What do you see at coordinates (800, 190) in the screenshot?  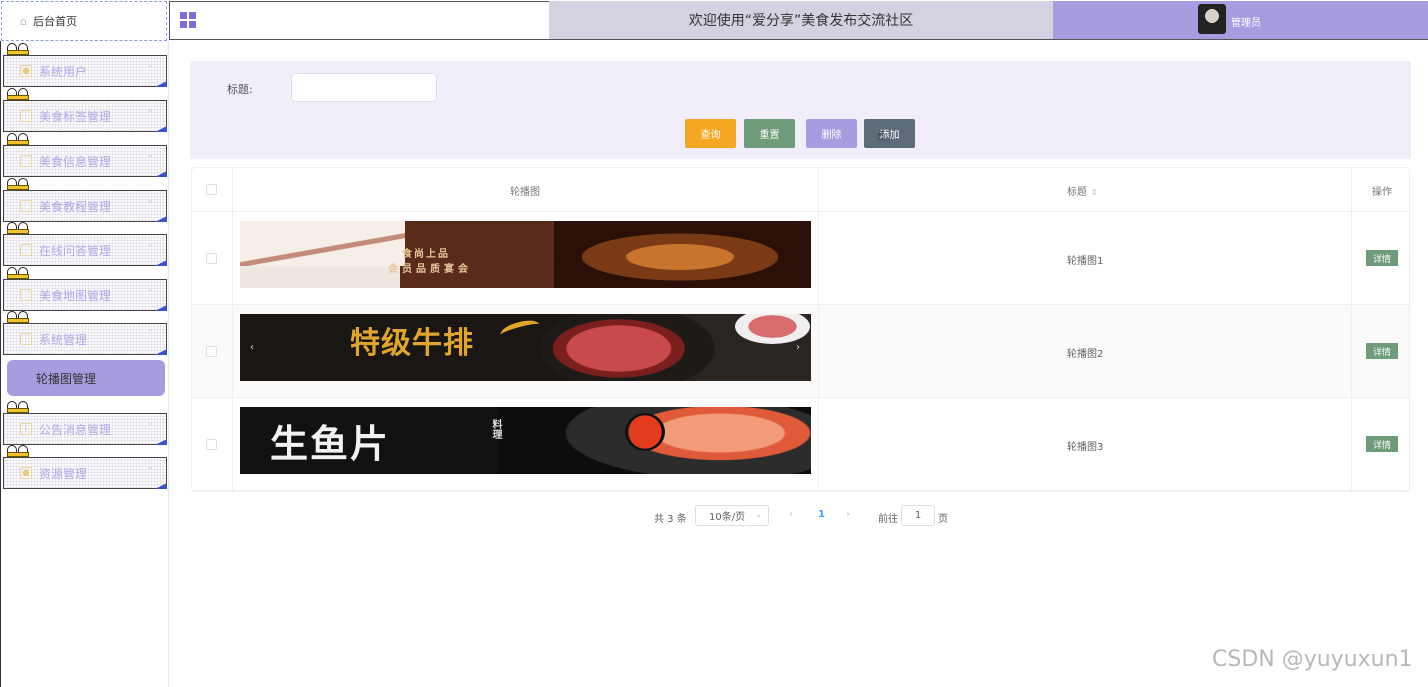 I see `table-header-row: 轮播图 标题 ⇕ 操作` at bounding box center [800, 190].